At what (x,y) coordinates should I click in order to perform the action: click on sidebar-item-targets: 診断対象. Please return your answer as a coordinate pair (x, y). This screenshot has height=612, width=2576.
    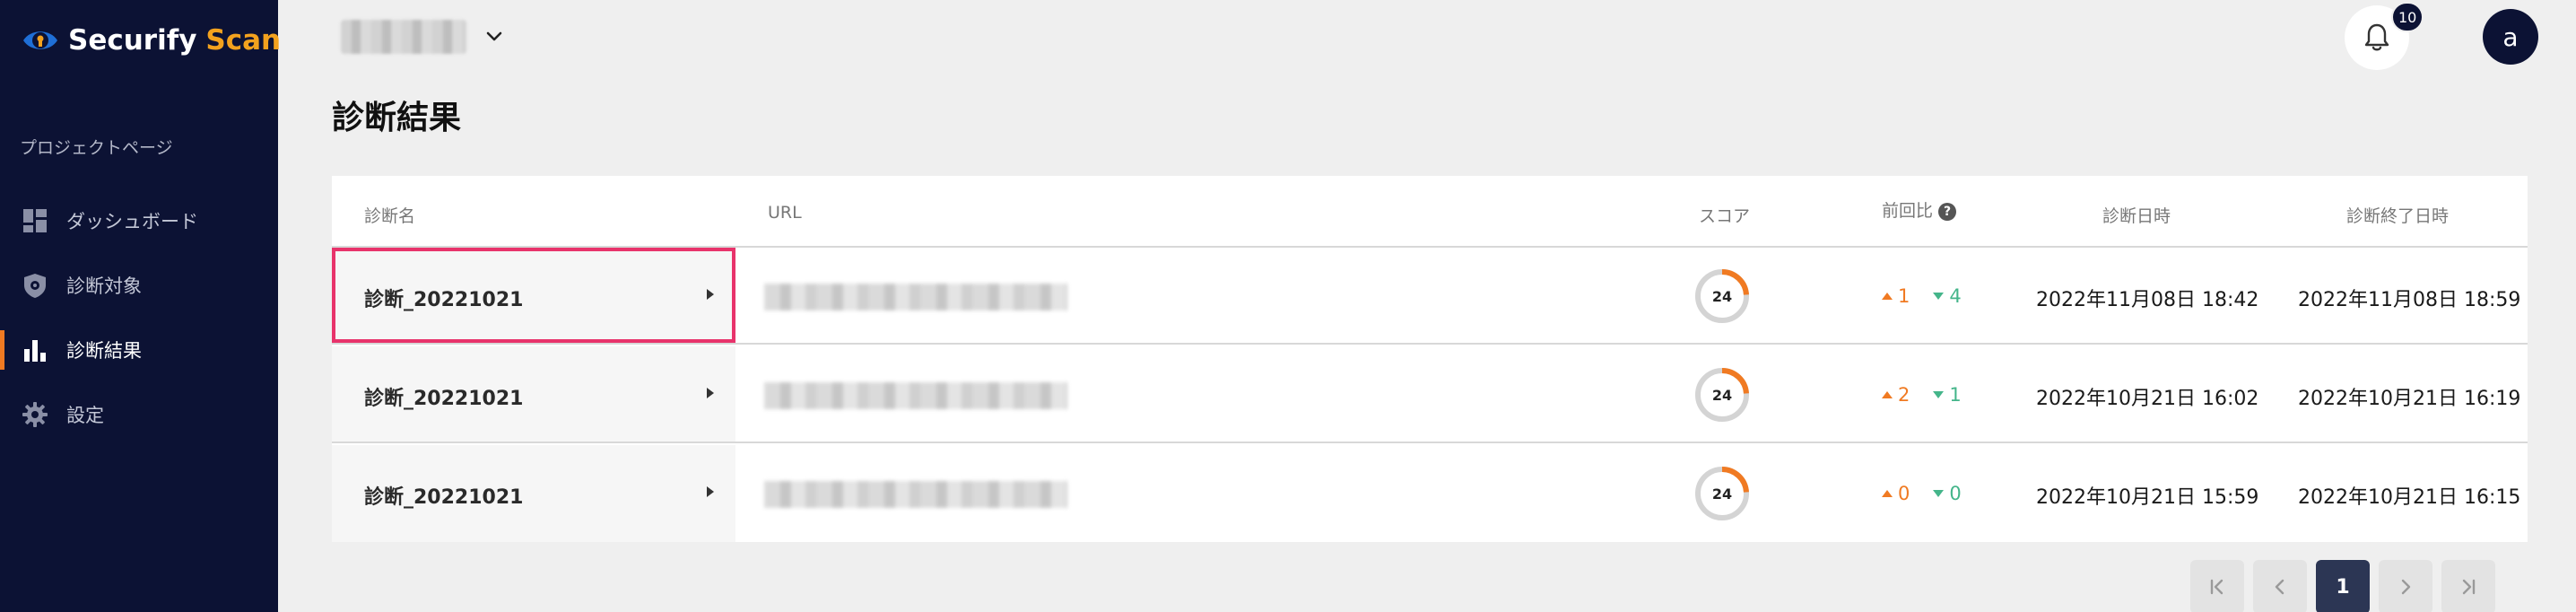
    Looking at the image, I should click on (139, 285).